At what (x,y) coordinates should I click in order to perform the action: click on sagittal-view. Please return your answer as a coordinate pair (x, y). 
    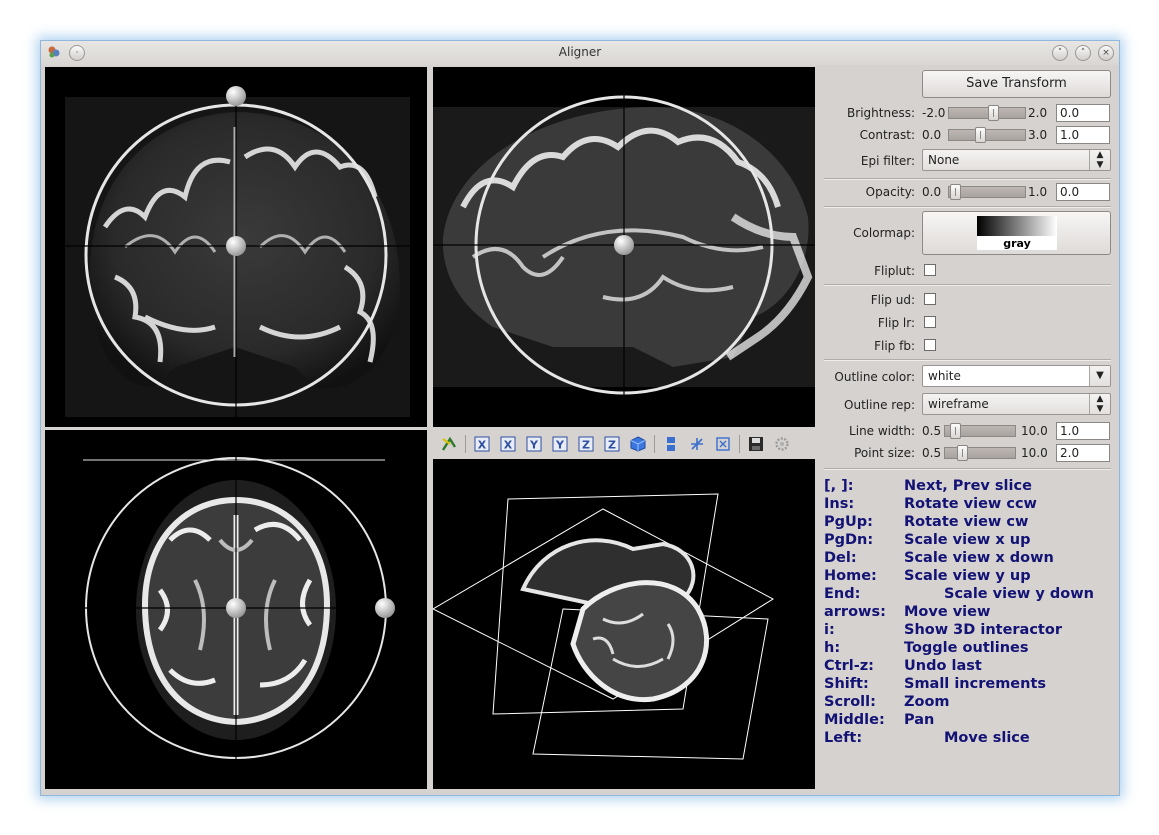
    Looking at the image, I should click on (624, 247).